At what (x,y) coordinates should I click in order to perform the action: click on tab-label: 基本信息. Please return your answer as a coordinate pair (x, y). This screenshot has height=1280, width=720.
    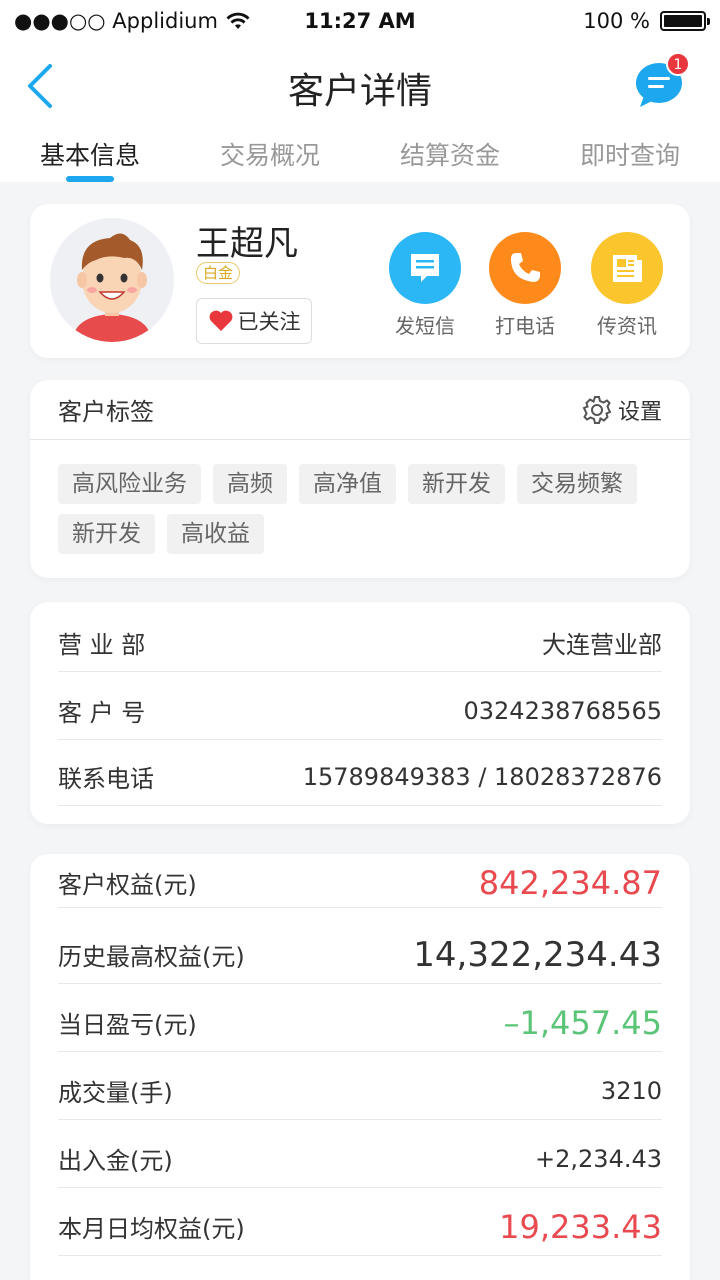
    Looking at the image, I should click on (89, 155).